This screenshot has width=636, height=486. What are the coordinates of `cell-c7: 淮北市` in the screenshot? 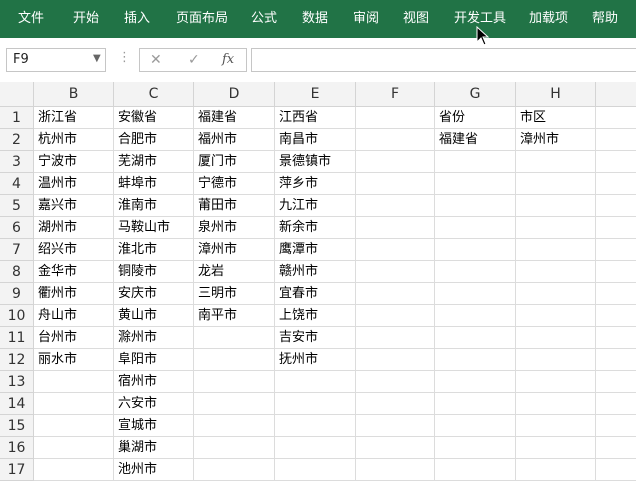 It's located at (154, 250).